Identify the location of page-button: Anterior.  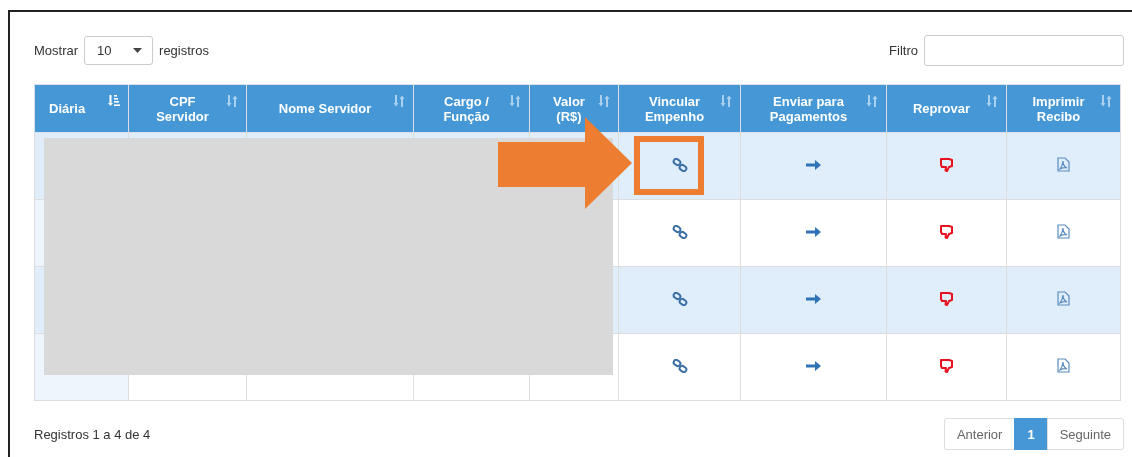
(979, 434).